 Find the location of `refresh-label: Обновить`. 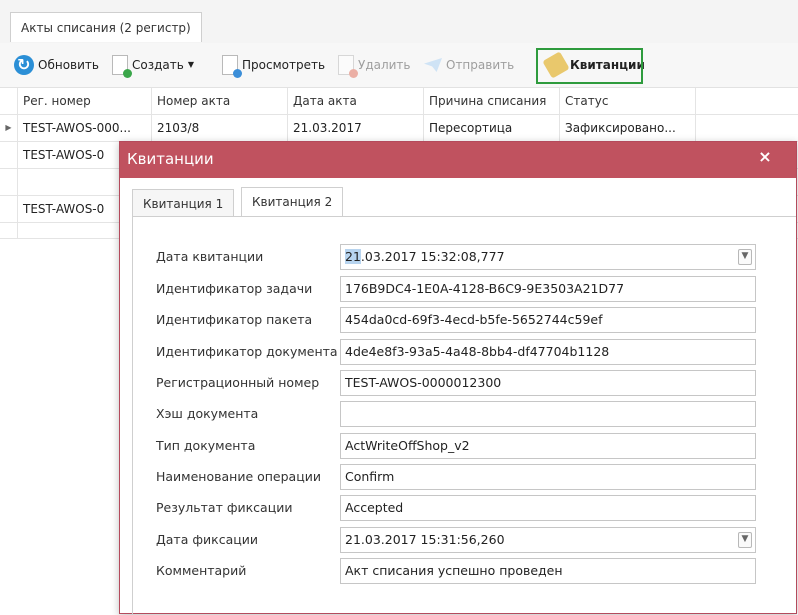

refresh-label: Обновить is located at coordinates (68, 65).